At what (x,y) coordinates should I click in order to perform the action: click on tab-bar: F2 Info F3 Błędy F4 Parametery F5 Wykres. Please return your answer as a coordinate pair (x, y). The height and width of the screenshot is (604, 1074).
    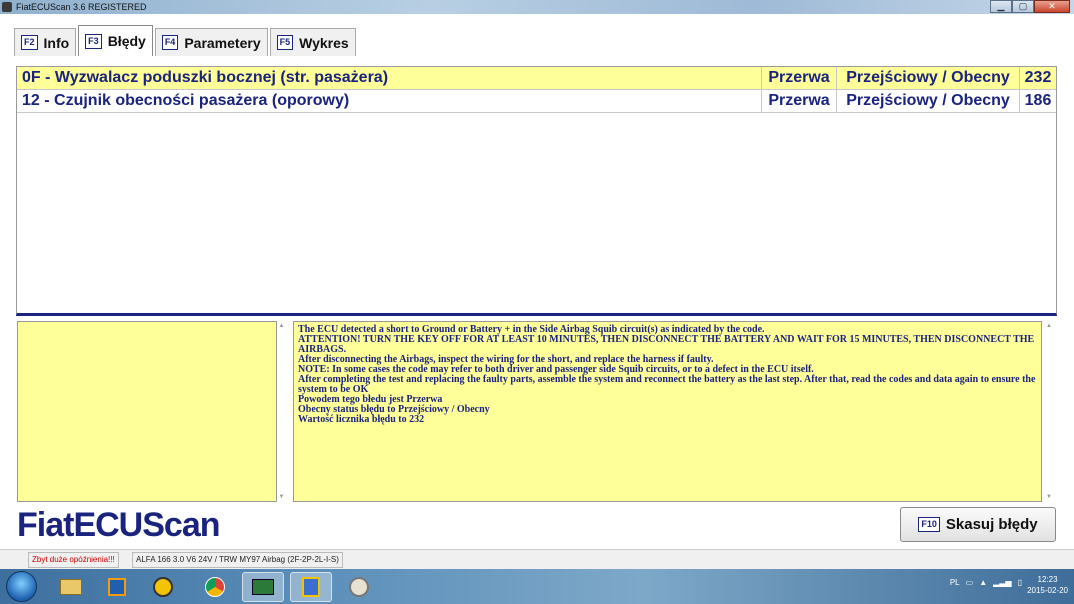
    Looking at the image, I should click on (186, 41).